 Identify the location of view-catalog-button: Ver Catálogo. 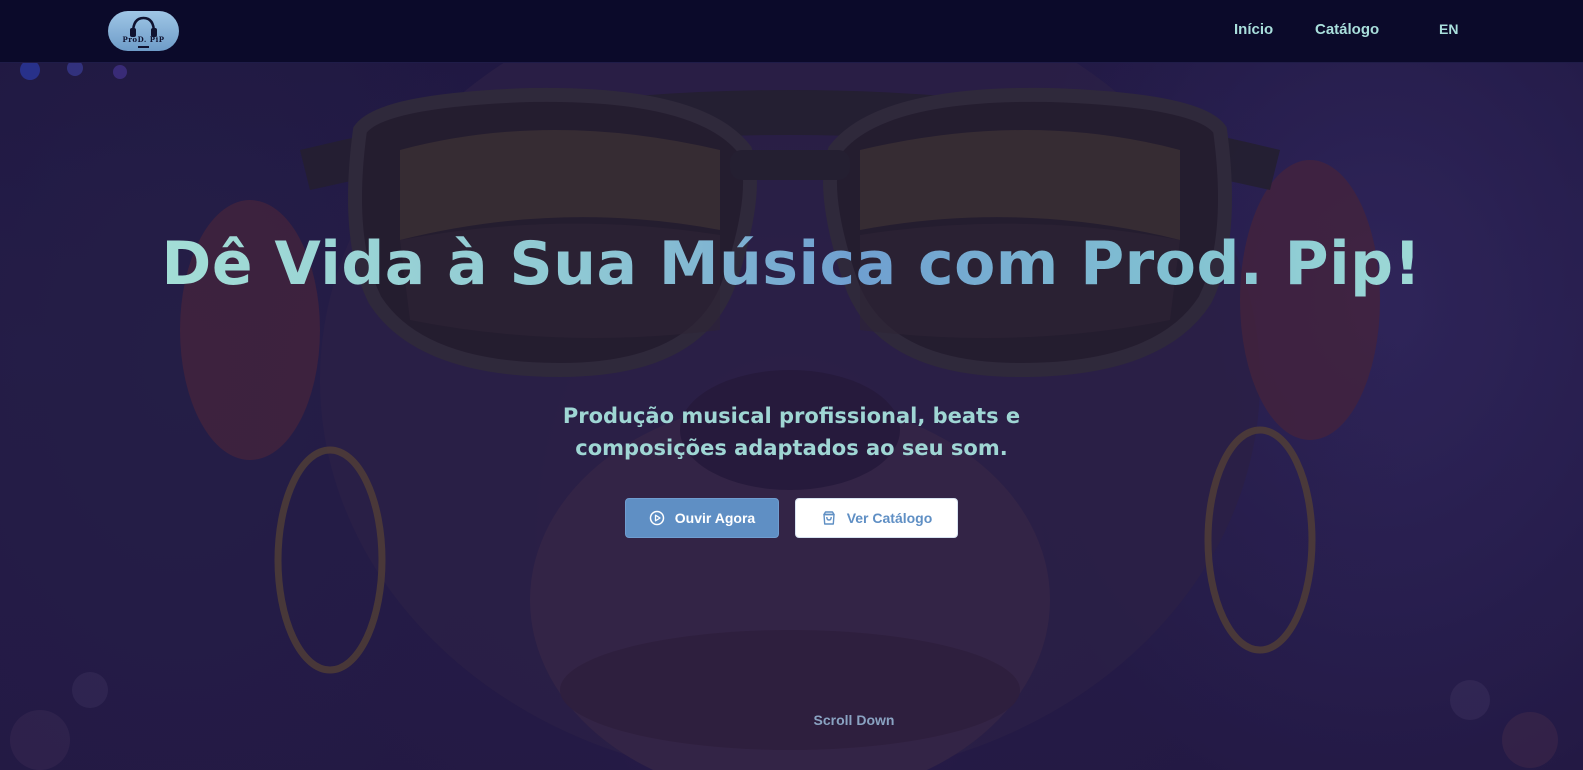
(876, 518).